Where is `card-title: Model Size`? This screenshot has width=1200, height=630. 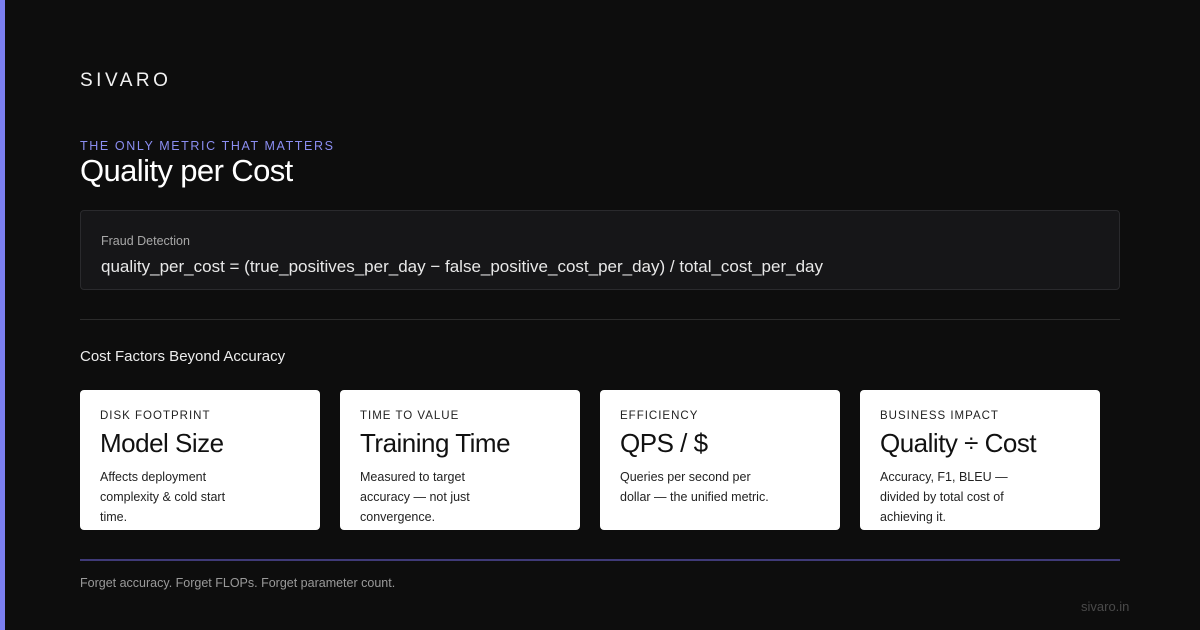 card-title: Model Size is located at coordinates (162, 443).